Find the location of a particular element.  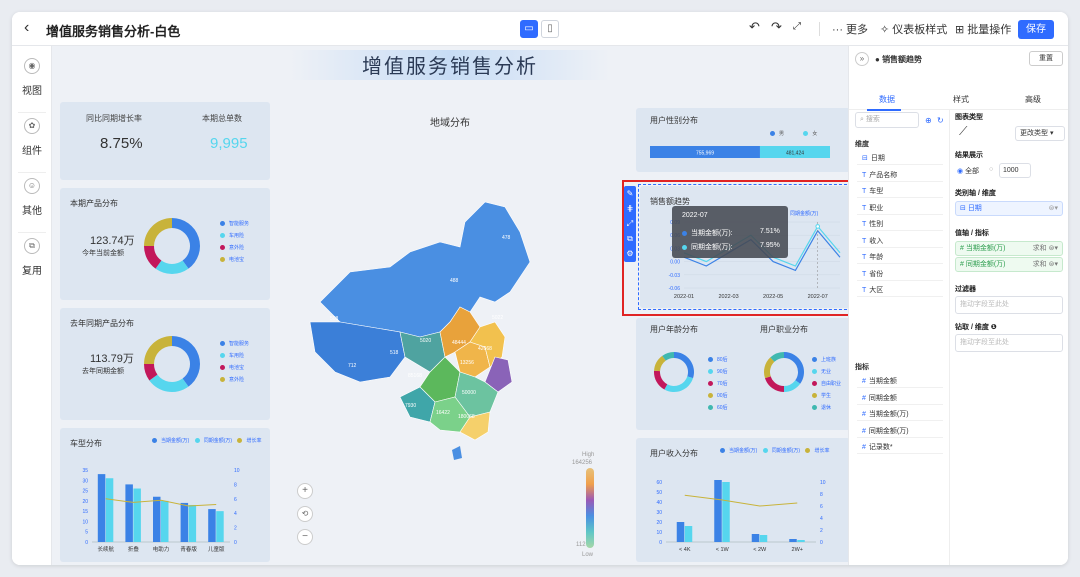

fullscreen-icon: ⤢ is located at coordinates (797, 26).